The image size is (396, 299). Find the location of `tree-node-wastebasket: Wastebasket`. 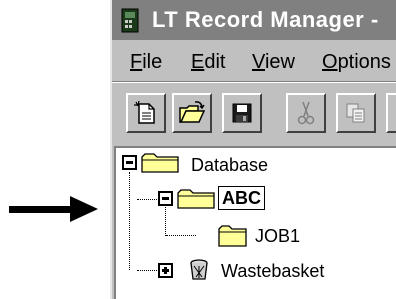

tree-node-wastebasket: Wastebasket is located at coordinates (272, 271).